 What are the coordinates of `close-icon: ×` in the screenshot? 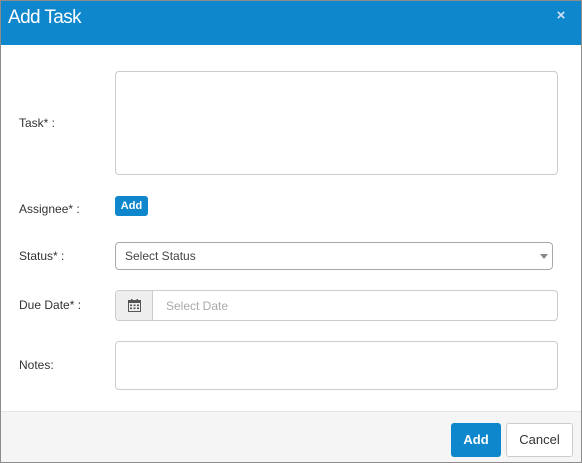 It's located at (561, 15).